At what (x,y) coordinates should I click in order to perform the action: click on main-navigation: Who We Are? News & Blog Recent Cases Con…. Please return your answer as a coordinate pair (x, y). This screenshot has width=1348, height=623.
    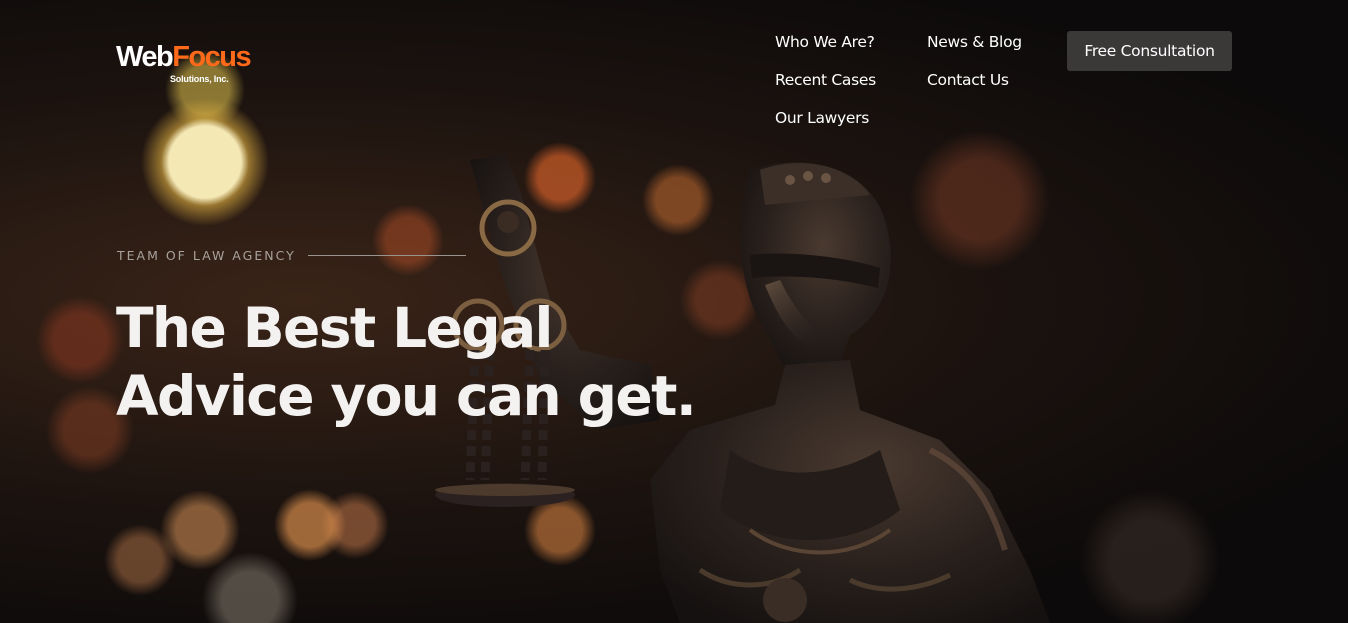
    Looking at the image, I should click on (920, 85).